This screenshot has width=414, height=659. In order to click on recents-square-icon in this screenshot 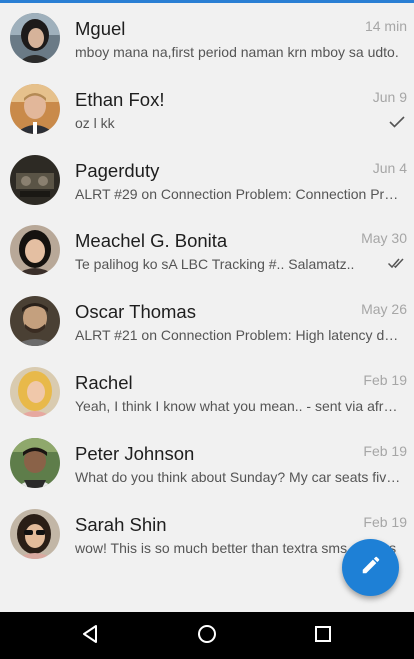, I will do `click(323, 636)`.